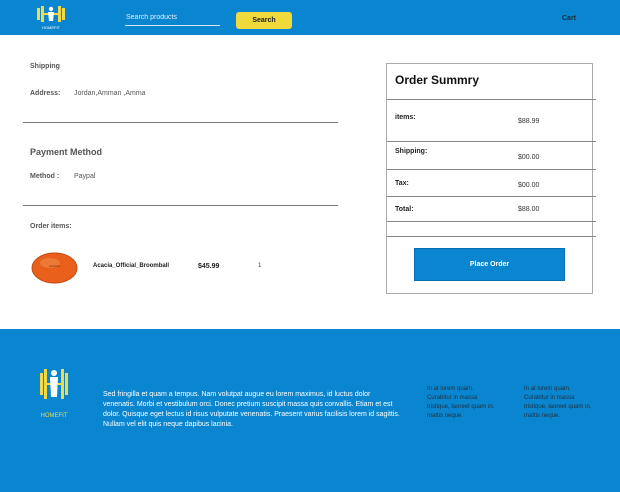 The width and height of the screenshot is (620, 492). Describe the element at coordinates (45, 176) in the screenshot. I see `method-label: Method :` at that location.